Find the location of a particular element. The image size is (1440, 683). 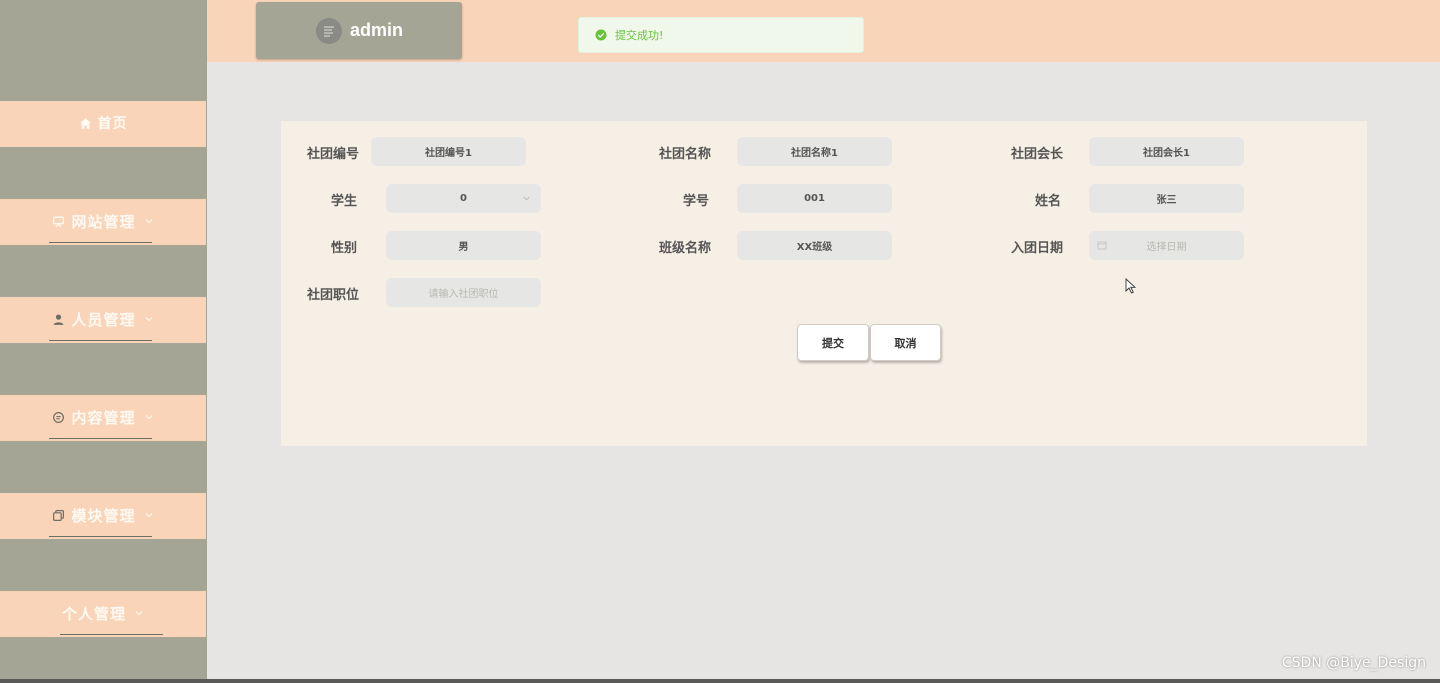

president-label: 社团会长 is located at coordinates (1037, 154).